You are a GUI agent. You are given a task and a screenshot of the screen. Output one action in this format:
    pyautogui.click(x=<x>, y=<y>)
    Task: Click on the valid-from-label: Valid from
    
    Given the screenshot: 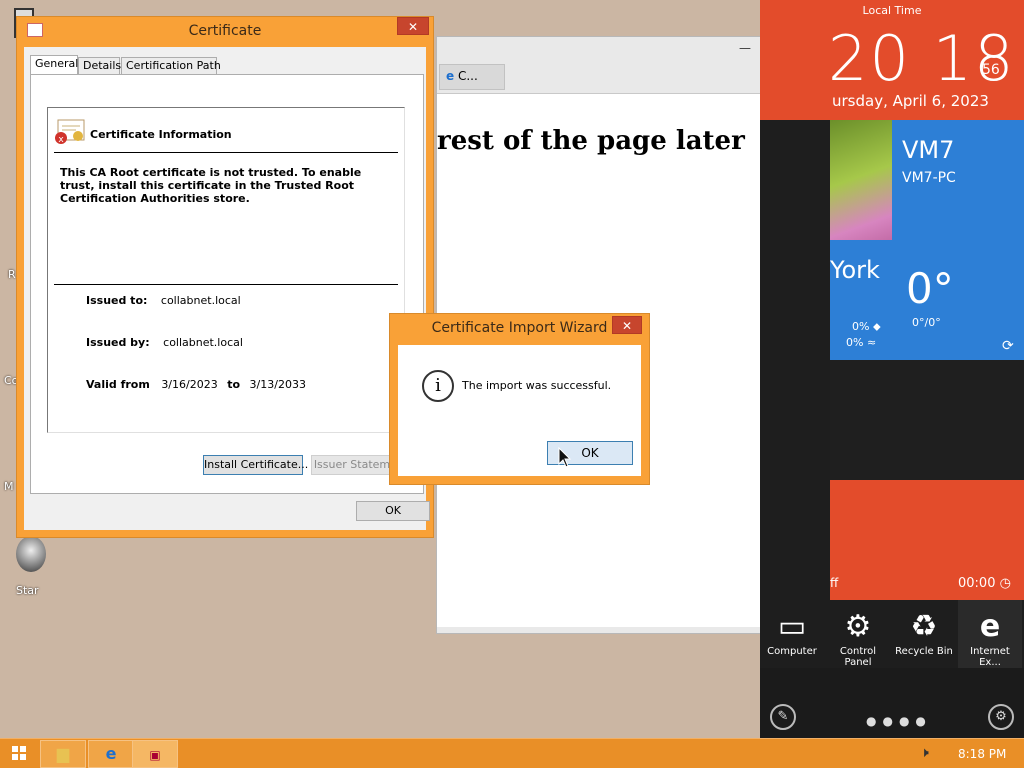 What is the action you would take?
    pyautogui.click(x=118, y=384)
    